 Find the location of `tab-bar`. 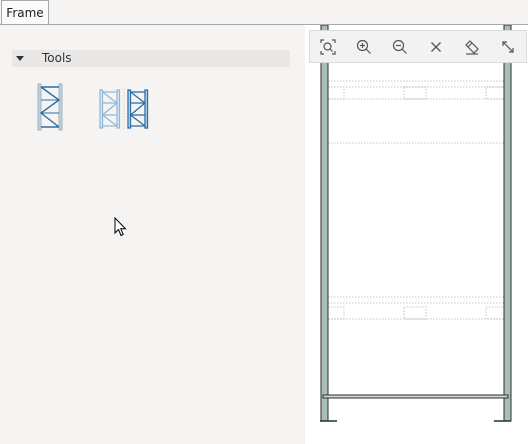

tab-bar is located at coordinates (264, 12).